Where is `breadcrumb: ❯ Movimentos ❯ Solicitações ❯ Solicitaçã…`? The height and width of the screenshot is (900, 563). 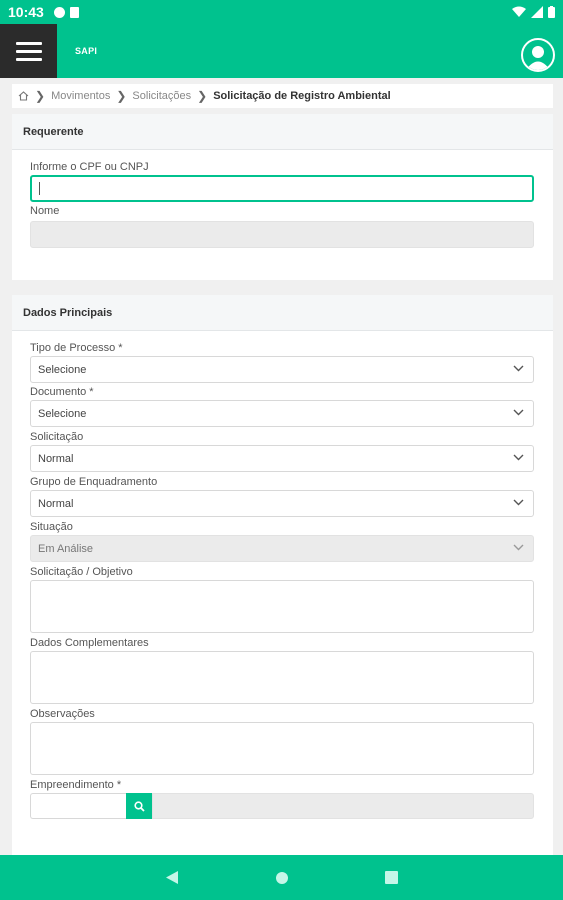 breadcrumb: ❯ Movimentos ❯ Solicitações ❯ Solicitaçã… is located at coordinates (282, 96).